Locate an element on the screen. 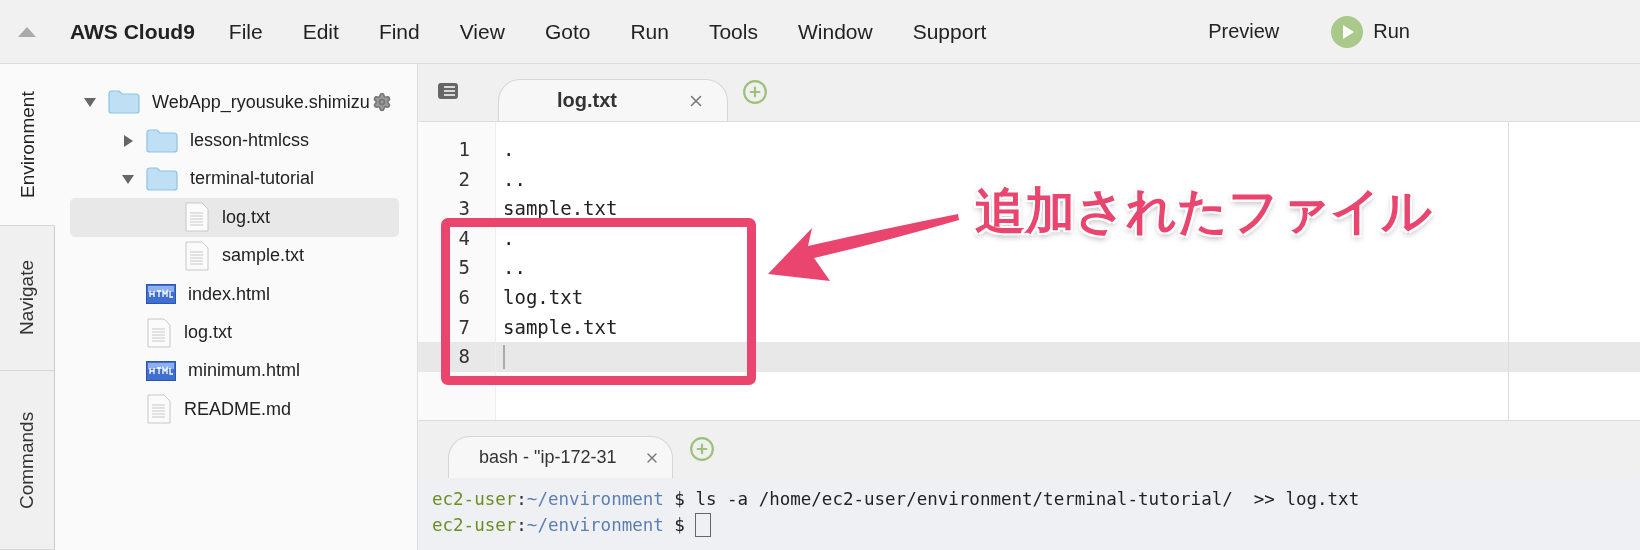  file-name: WebApp_ryousuke.shimizu is located at coordinates (261, 102).